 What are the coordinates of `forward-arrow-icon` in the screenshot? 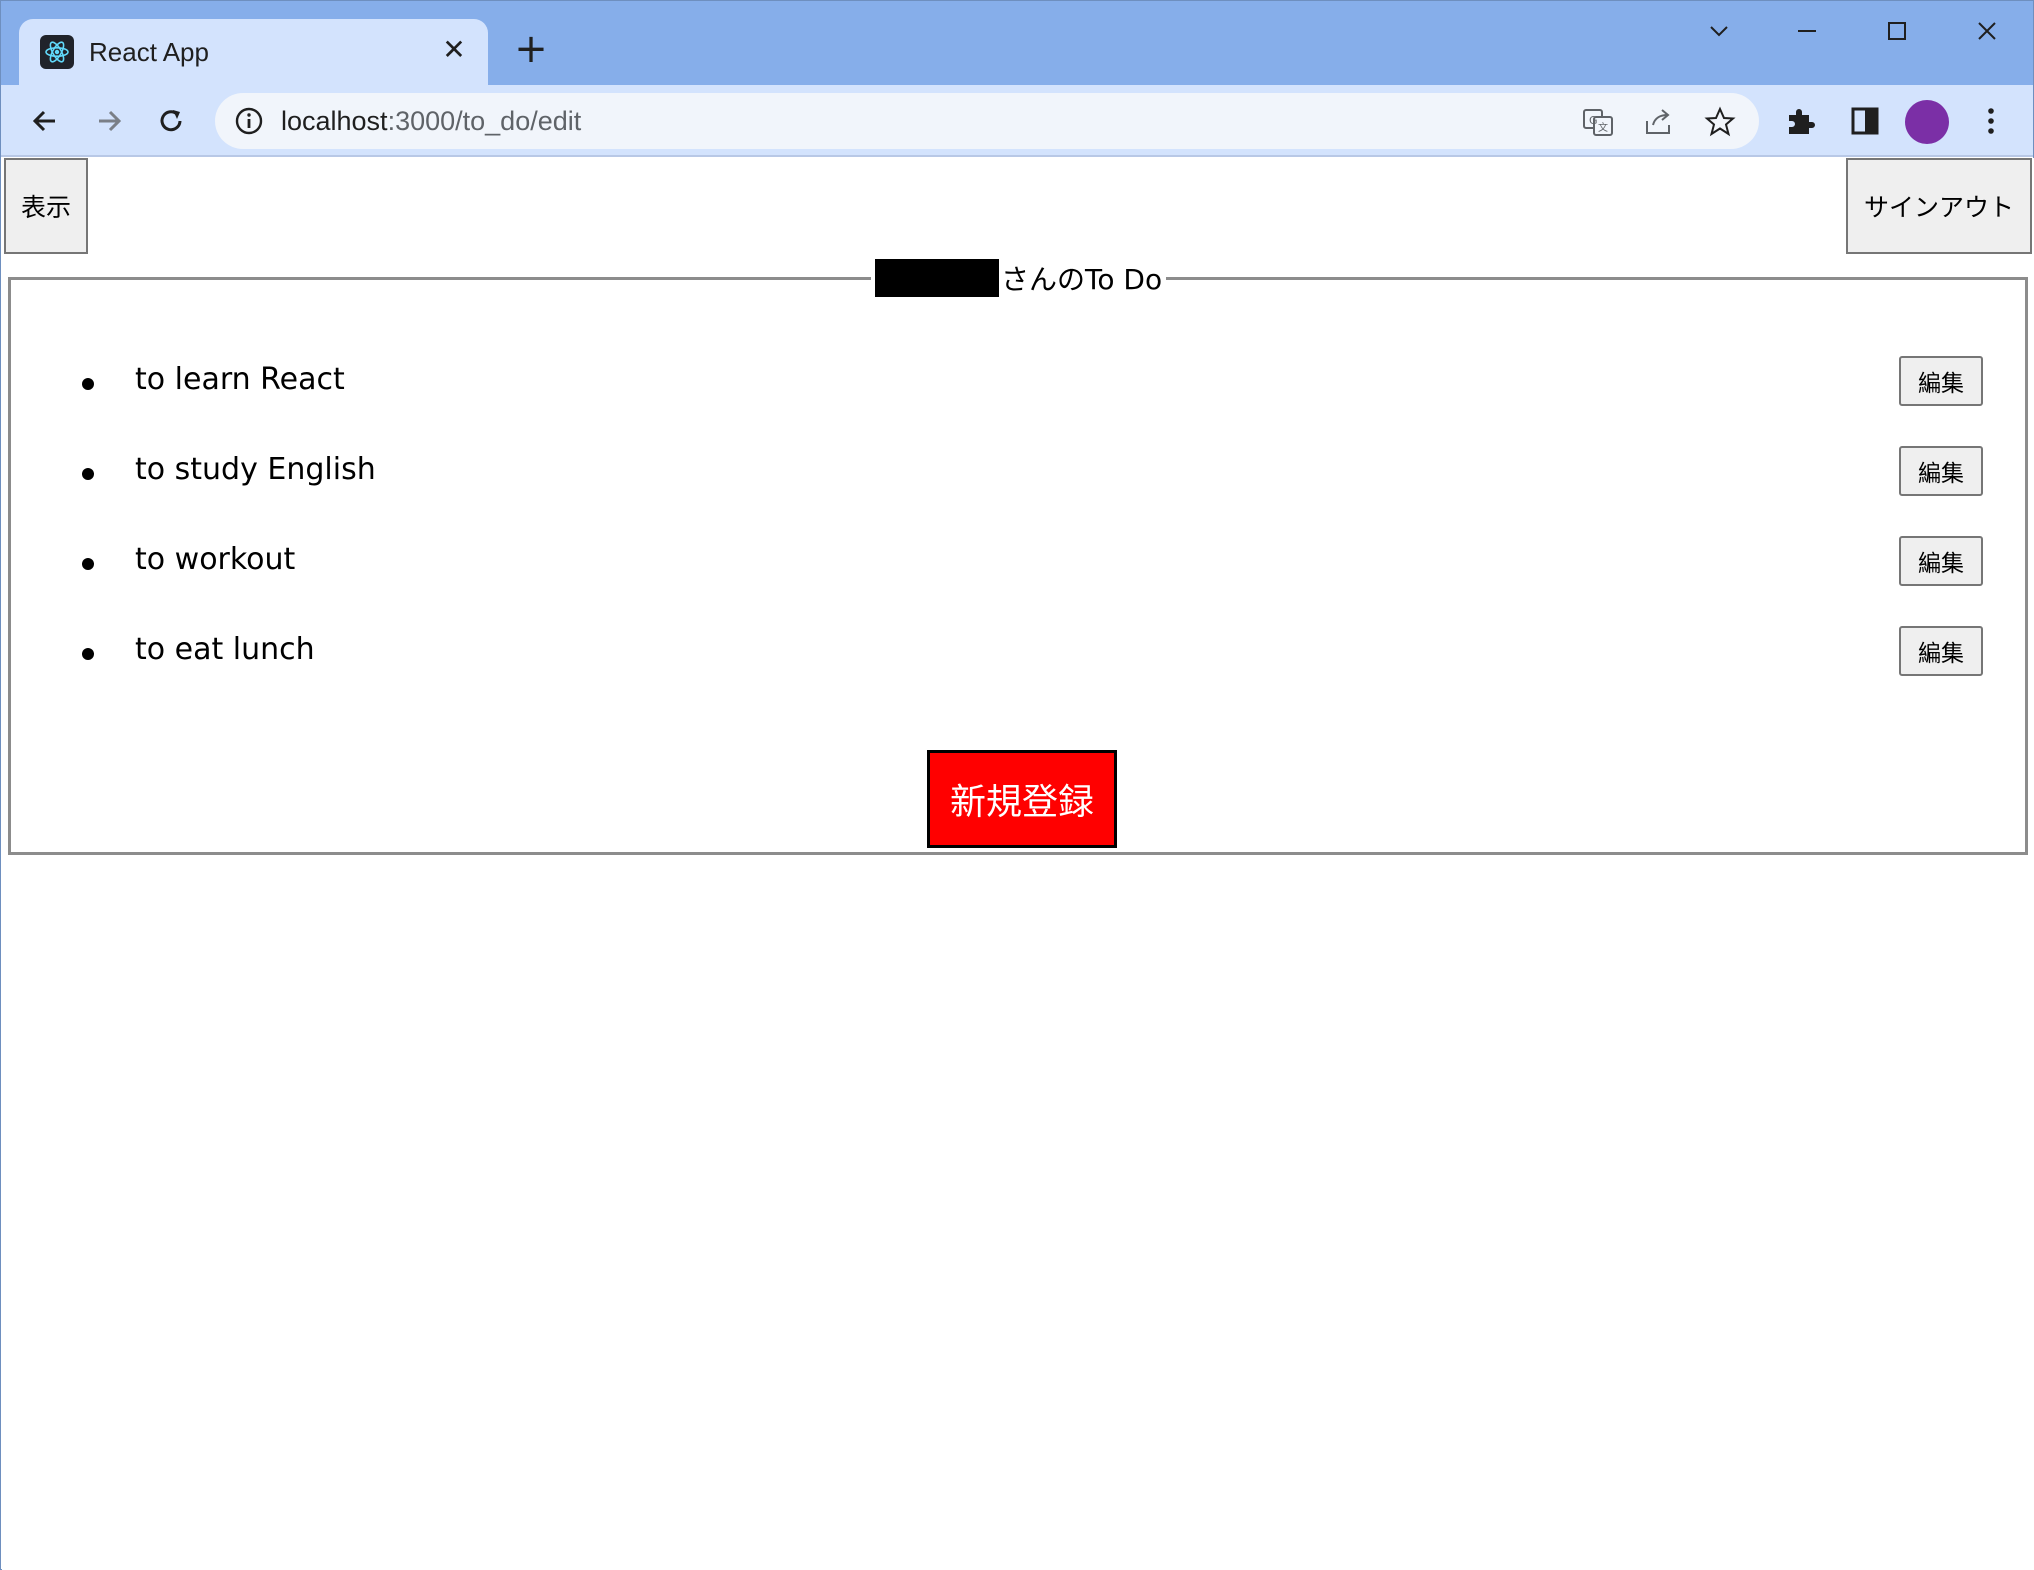 It's located at (109, 121).